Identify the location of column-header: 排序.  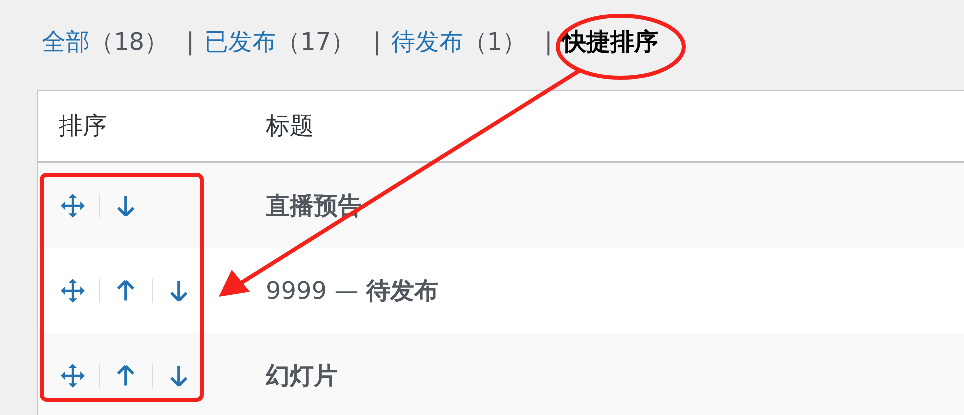
(83, 126).